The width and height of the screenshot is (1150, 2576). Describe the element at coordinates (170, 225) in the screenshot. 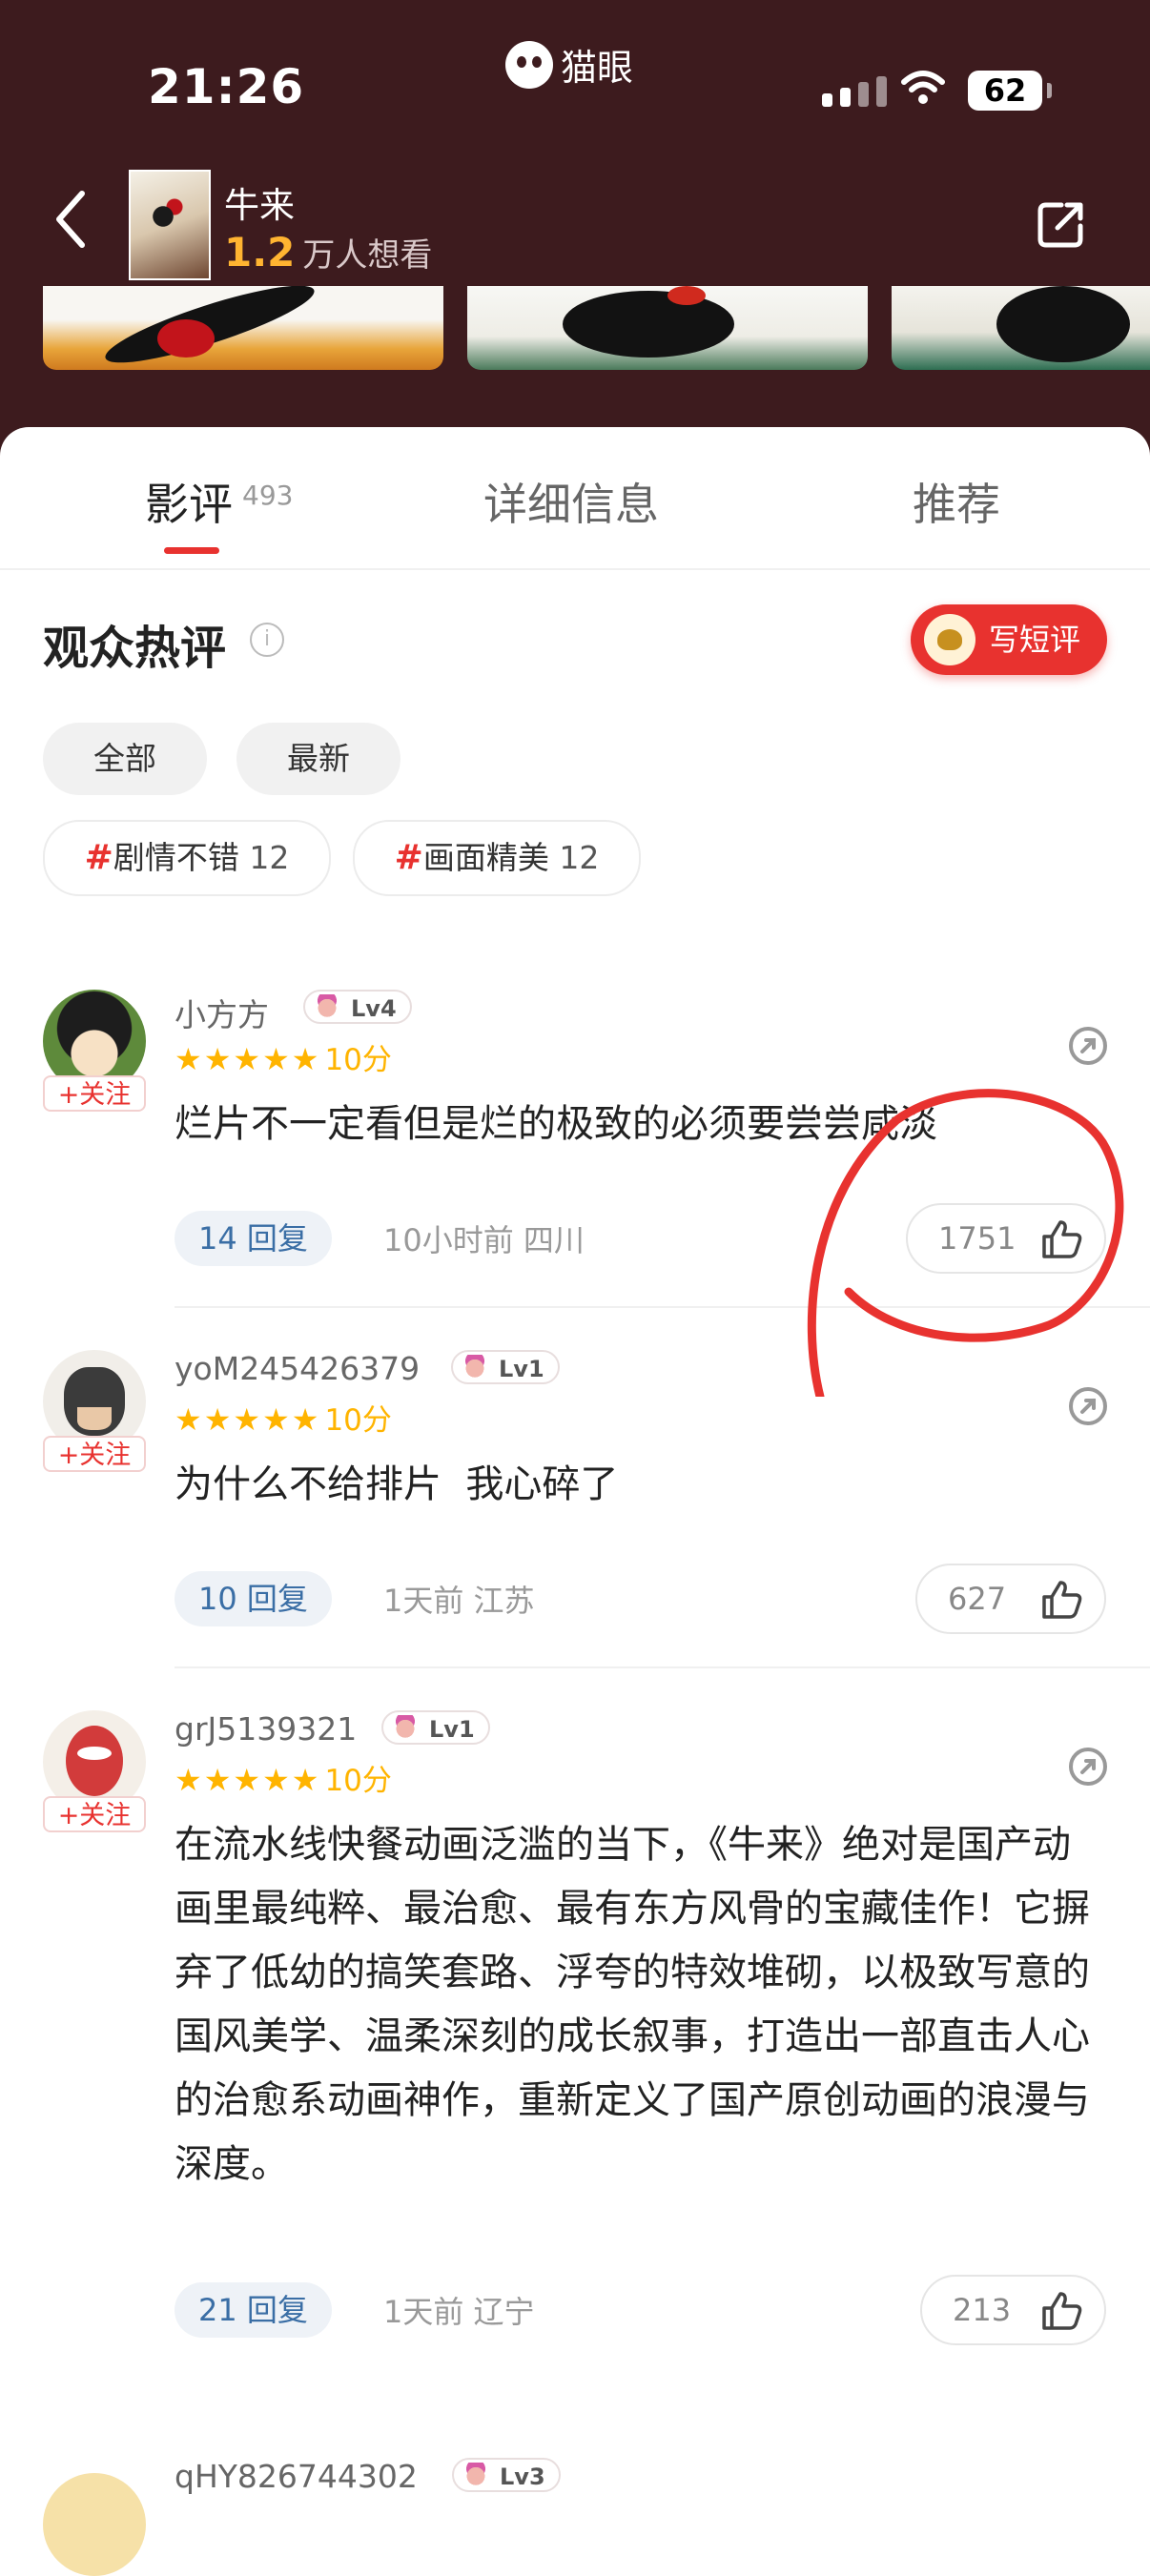

I see `movie-poster` at that location.